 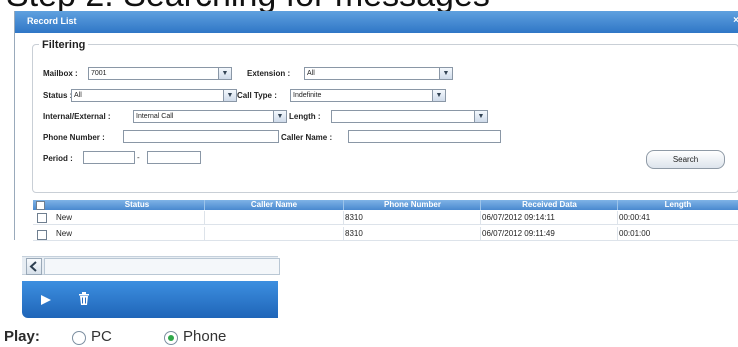 I want to click on period-start-input, so click(x=109, y=157).